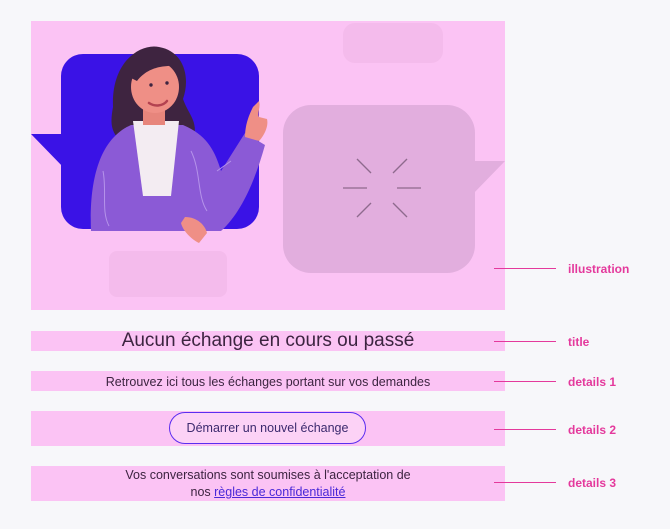 This screenshot has width=670, height=529. Describe the element at coordinates (268, 340) in the screenshot. I see `empty-state-title: Aucun échange en cours ou passé` at that location.